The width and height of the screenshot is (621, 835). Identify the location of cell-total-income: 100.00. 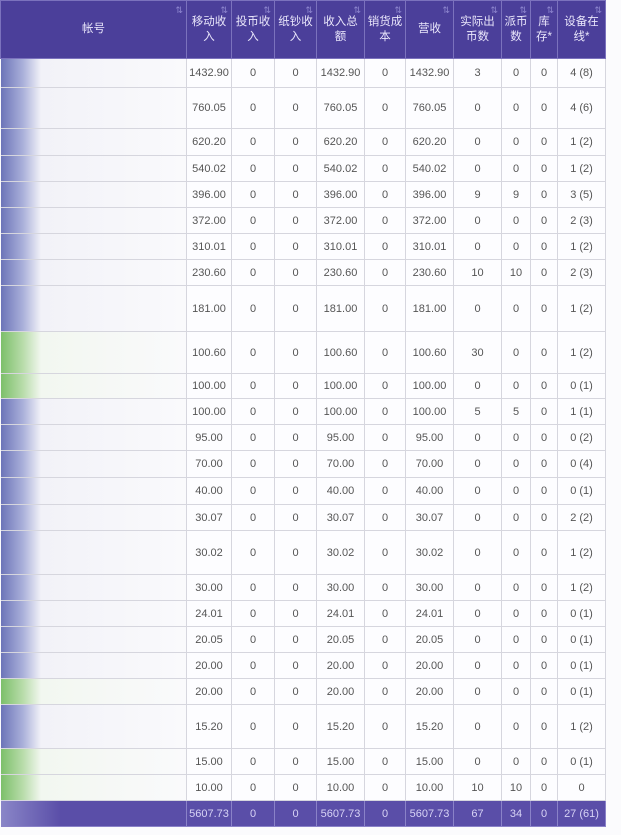
(340, 386).